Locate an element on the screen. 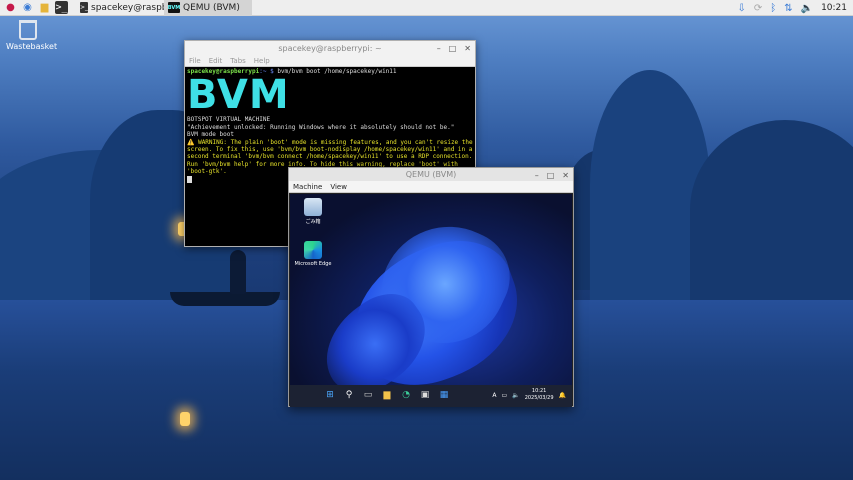 The height and width of the screenshot is (480, 853). recycle-bin-icon is located at coordinates (313, 207).